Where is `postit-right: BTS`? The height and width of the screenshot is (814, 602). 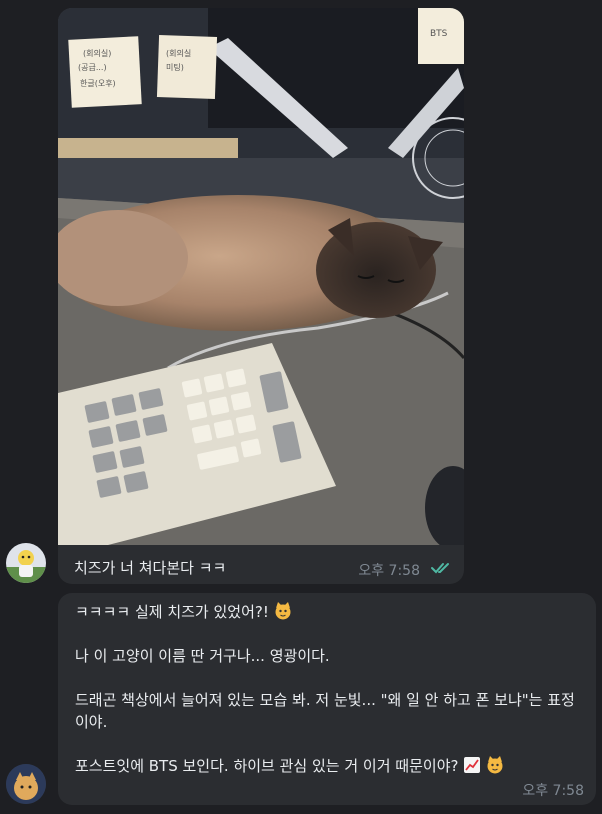 postit-right: BTS is located at coordinates (441, 36).